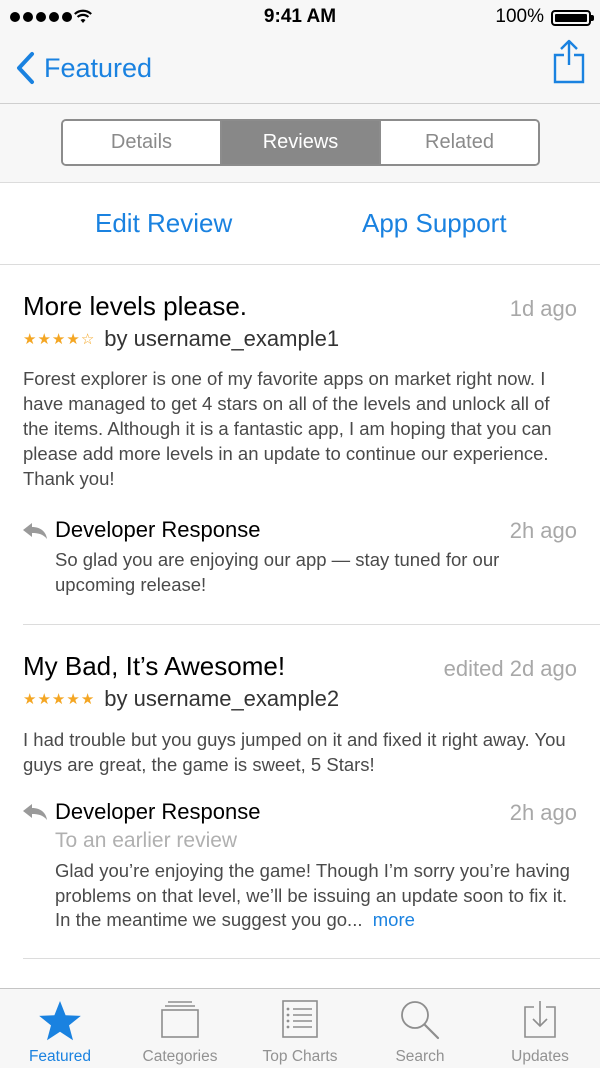  What do you see at coordinates (141, 142) in the screenshot?
I see `segment-details: Details` at bounding box center [141, 142].